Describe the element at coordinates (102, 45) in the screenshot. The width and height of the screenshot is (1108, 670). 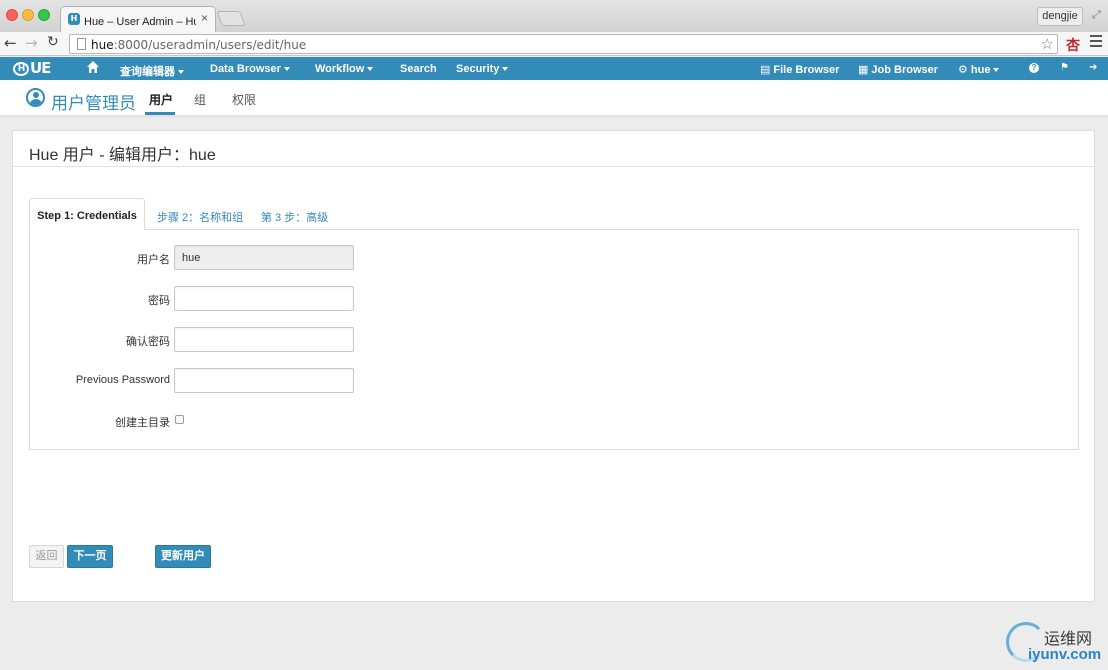
I see `url-host: hue` at that location.